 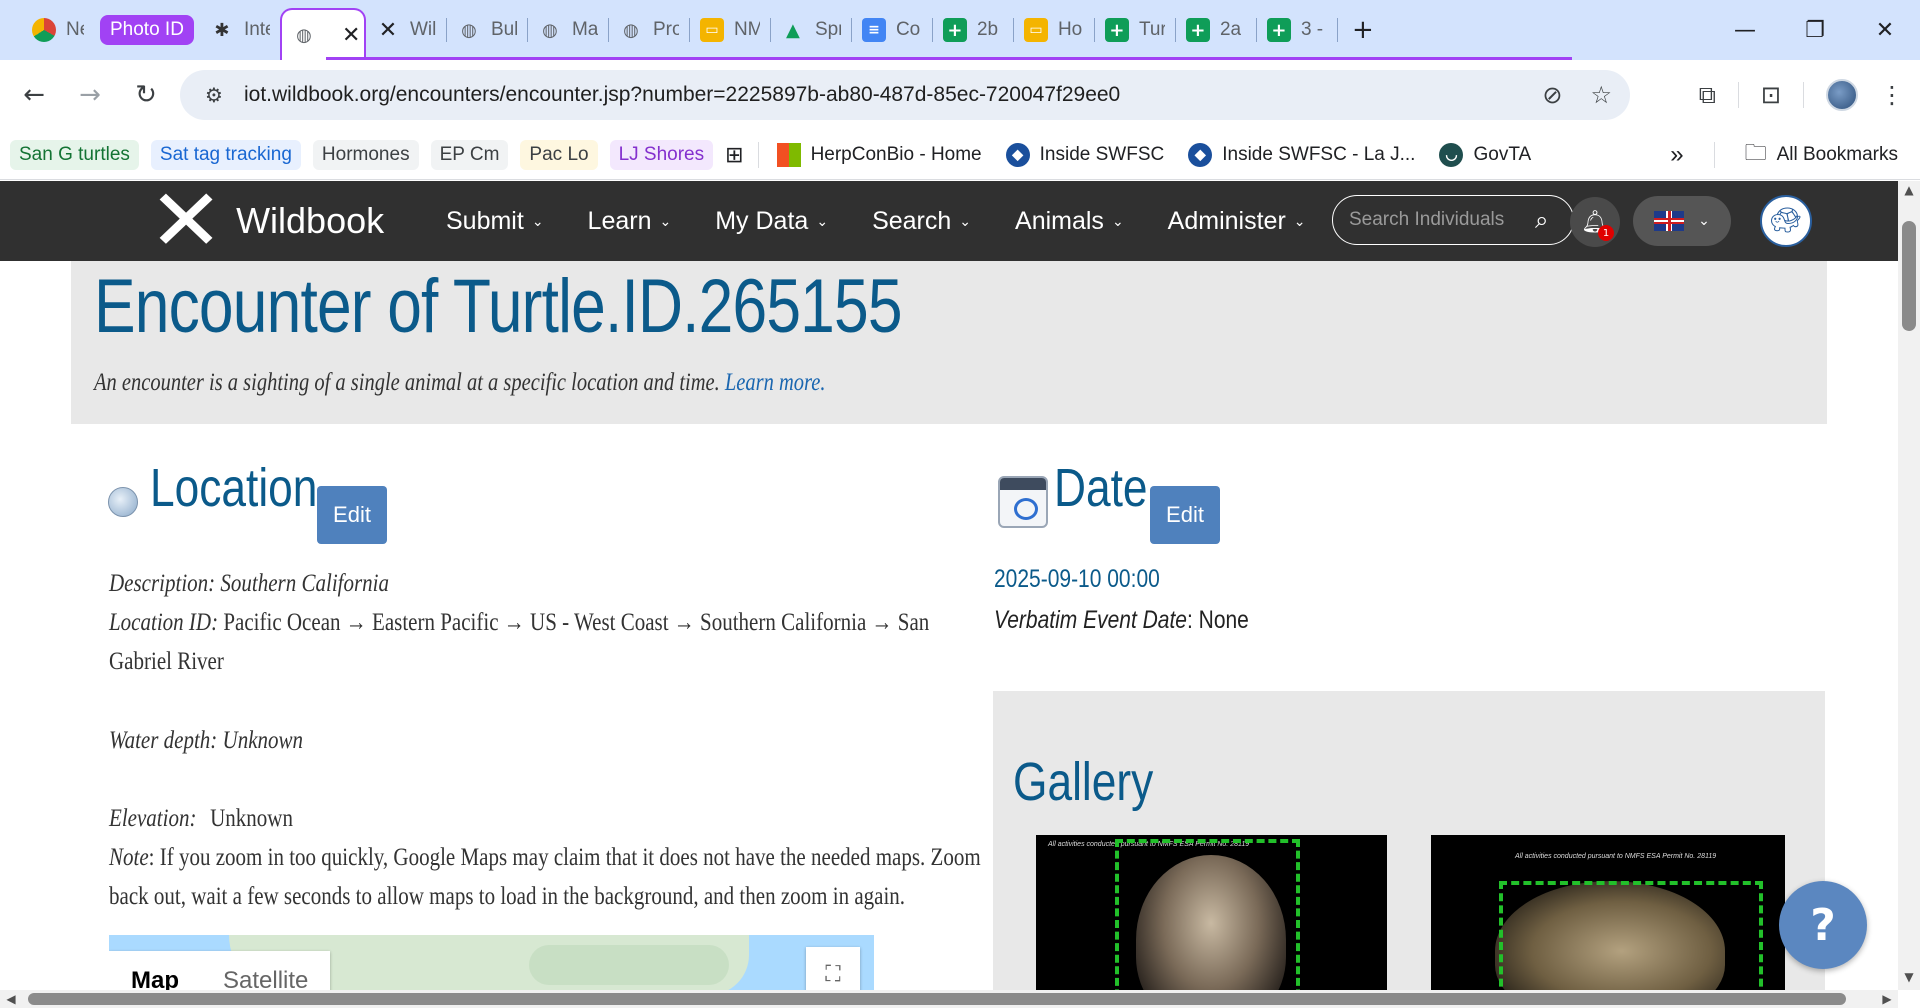 I want to click on language-selector: ⌄, so click(x=1682, y=221).